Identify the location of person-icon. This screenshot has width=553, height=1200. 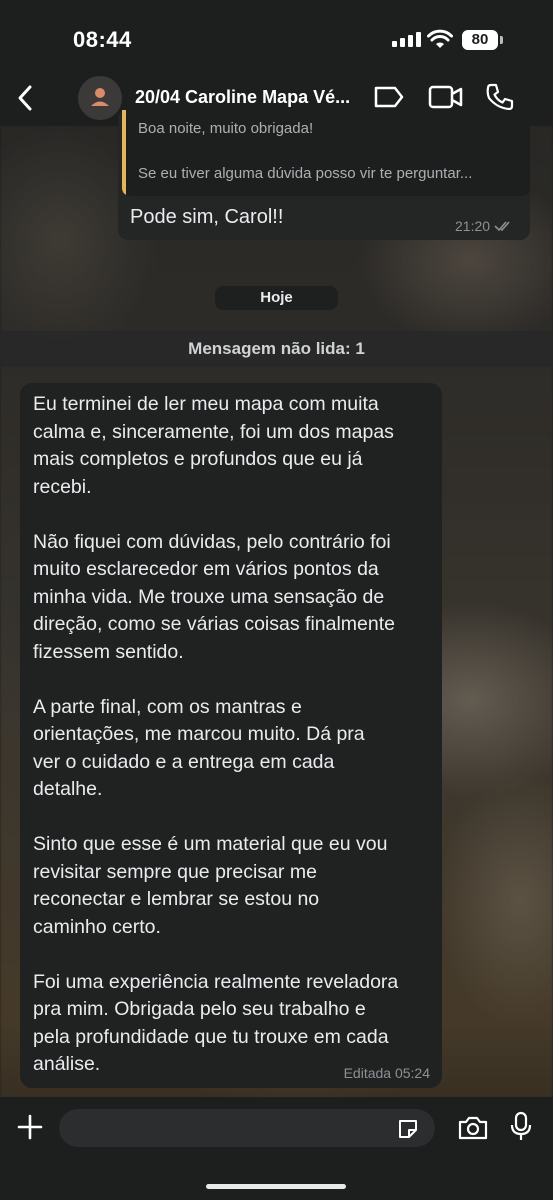
(100, 97).